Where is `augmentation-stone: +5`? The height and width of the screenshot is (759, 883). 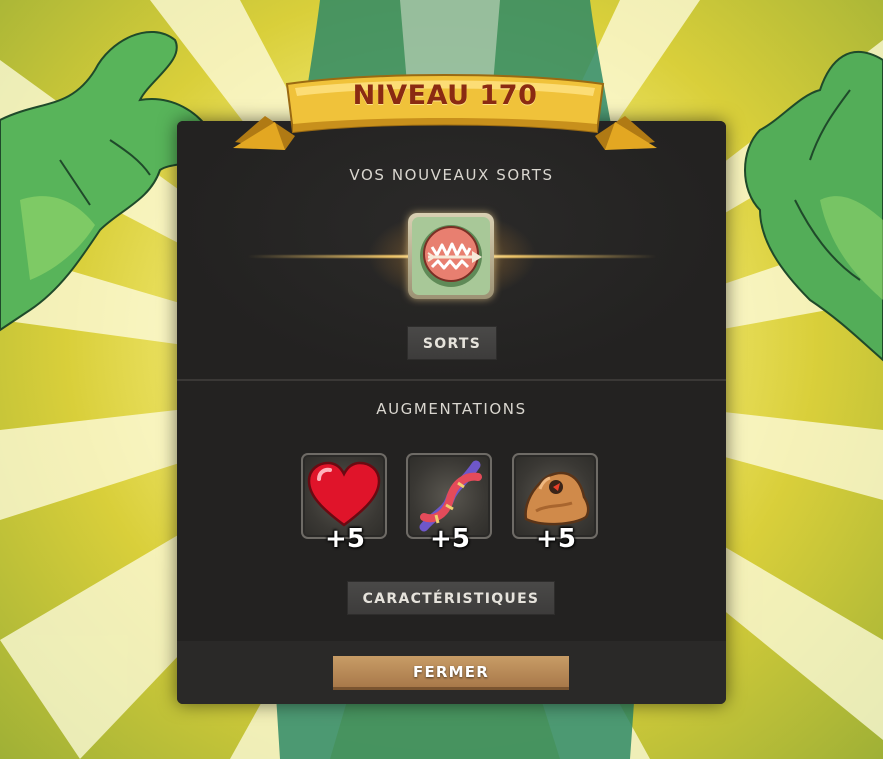 augmentation-stone: +5 is located at coordinates (555, 503).